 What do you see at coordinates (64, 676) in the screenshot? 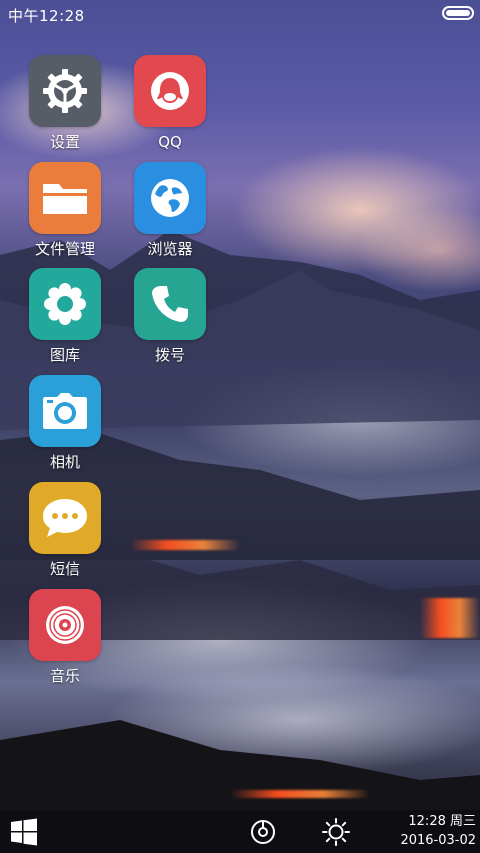
I see `app-label: 音乐` at bounding box center [64, 676].